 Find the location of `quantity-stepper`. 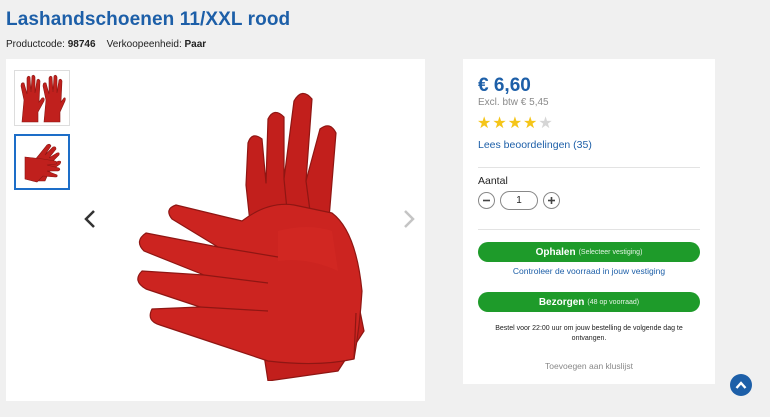

quantity-stepper is located at coordinates (519, 200).